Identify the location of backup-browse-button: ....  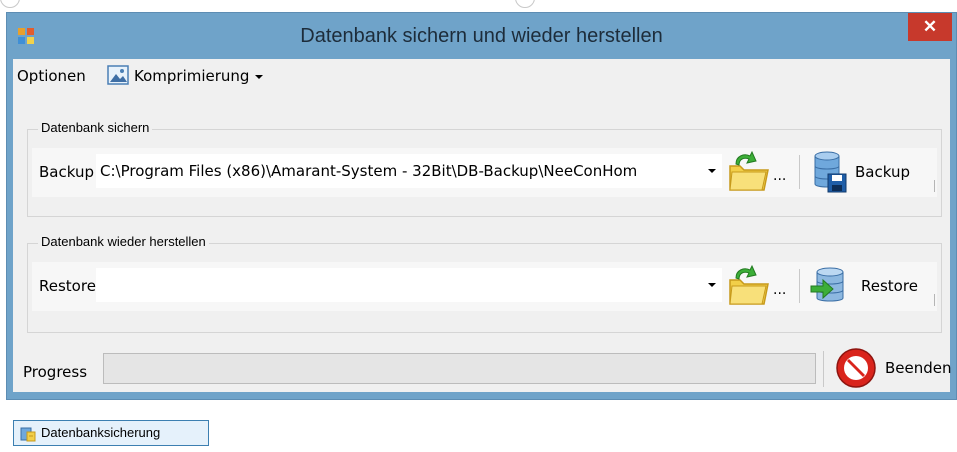
(779, 176).